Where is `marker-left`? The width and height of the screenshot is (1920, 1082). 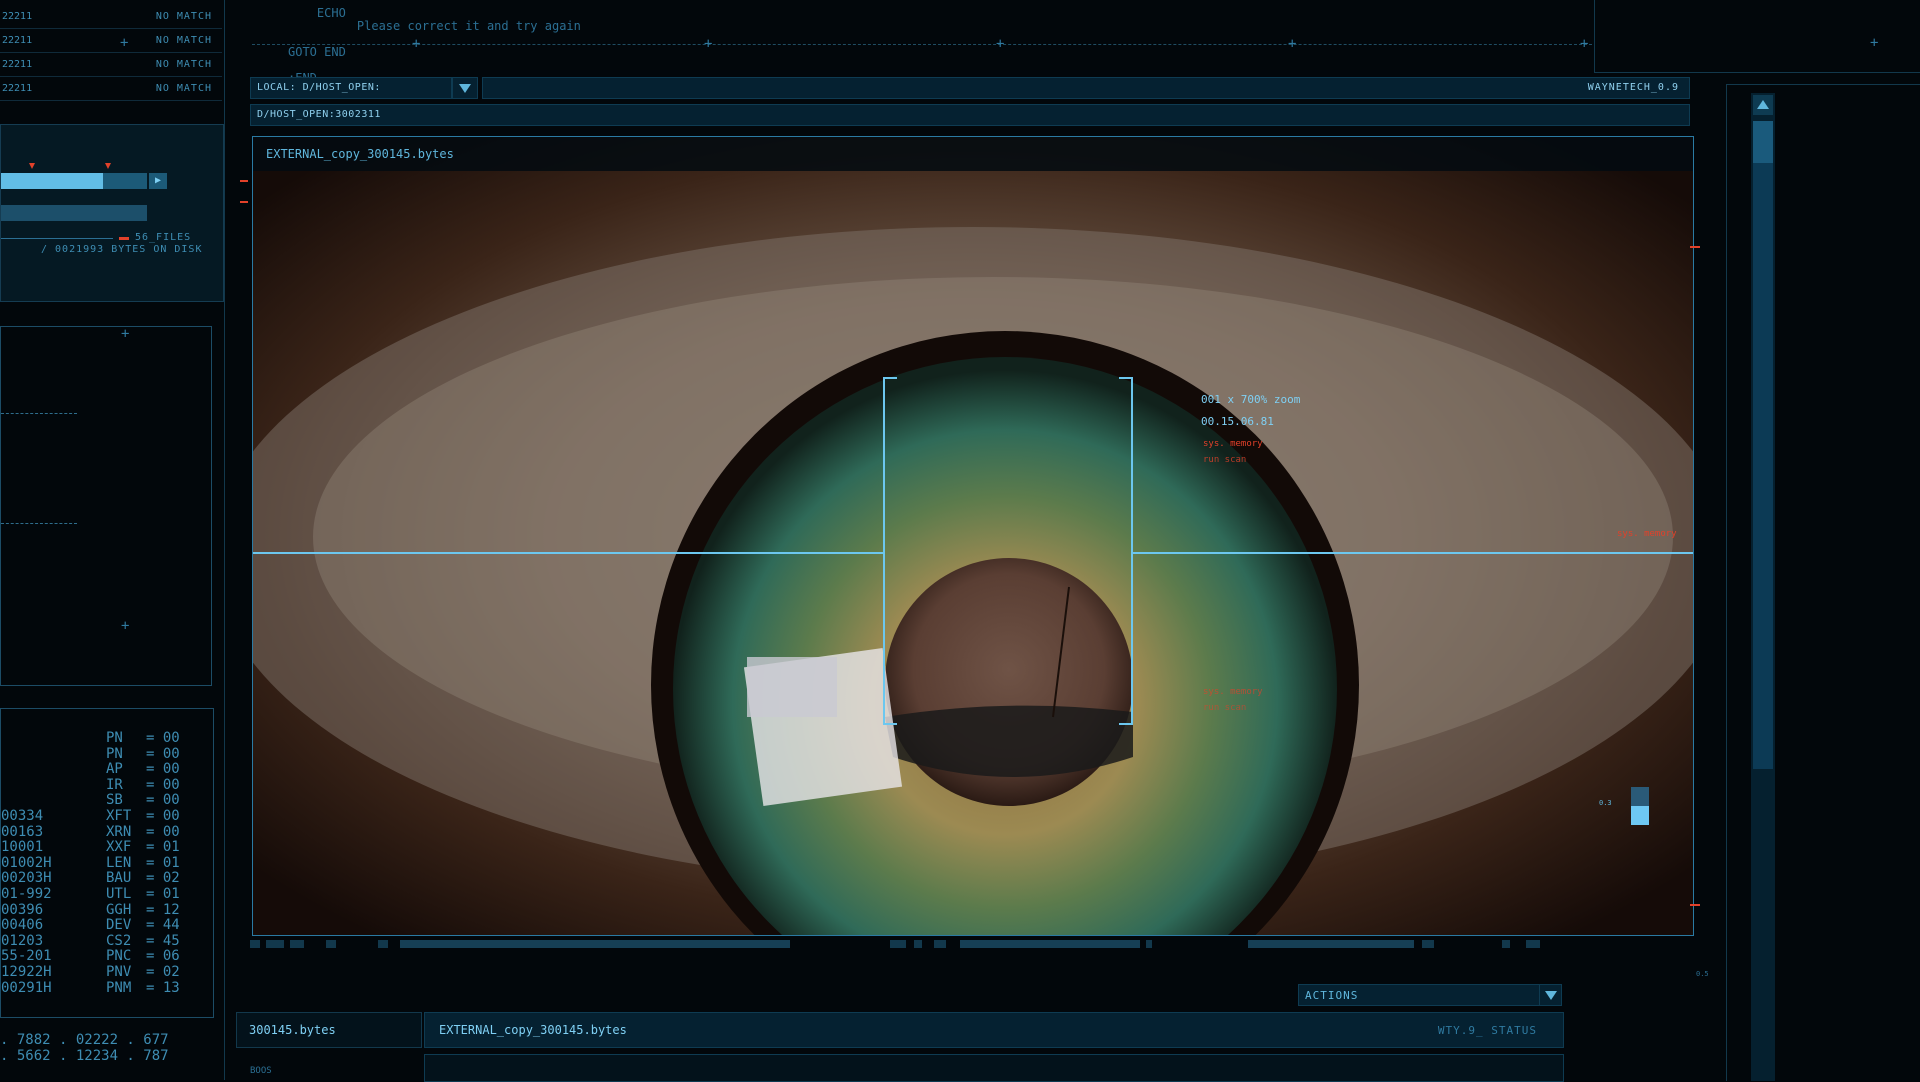 marker-left is located at coordinates (32, 166).